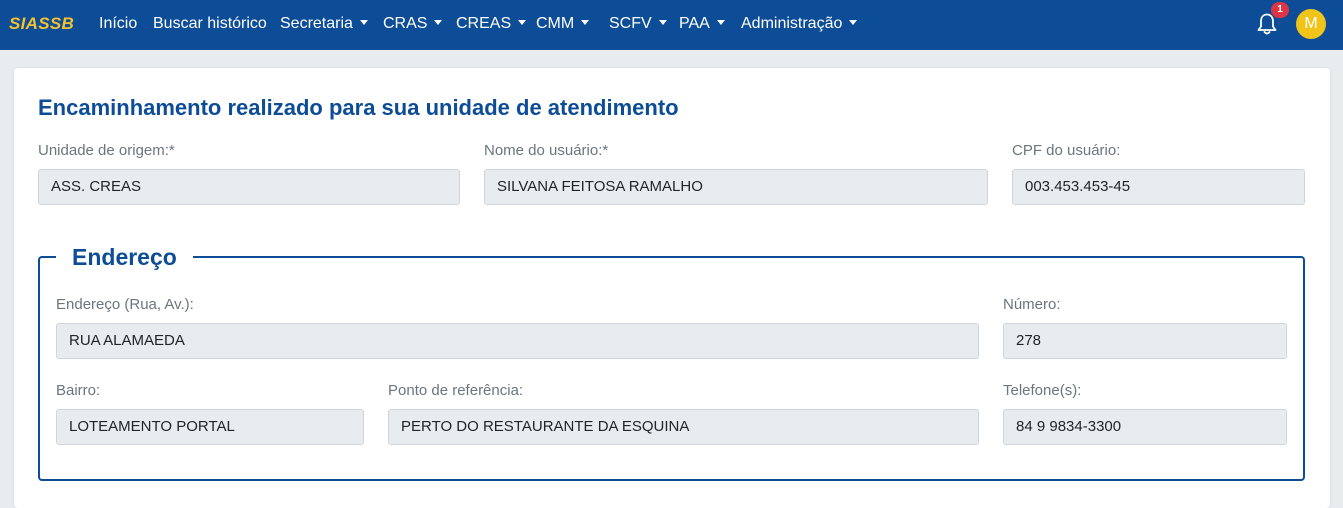 This screenshot has height=508, width=1343. I want to click on brand-logo: SIASSB, so click(41, 24).